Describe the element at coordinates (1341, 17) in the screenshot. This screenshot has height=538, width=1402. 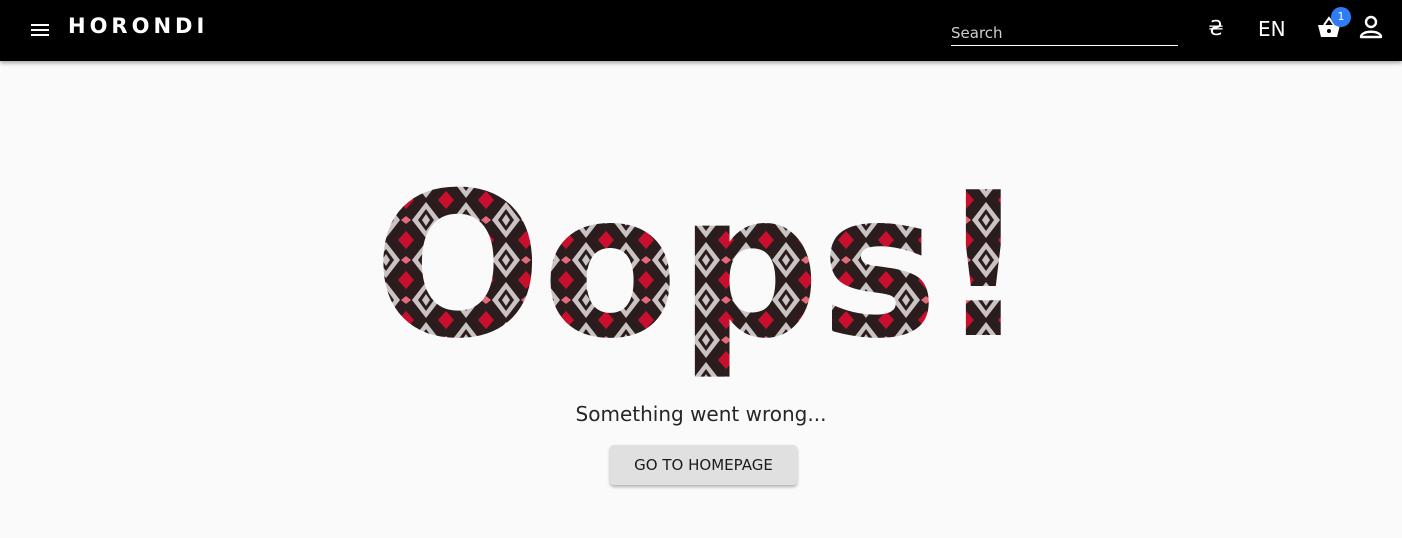
I see `cart-count-badge: 1` at that location.